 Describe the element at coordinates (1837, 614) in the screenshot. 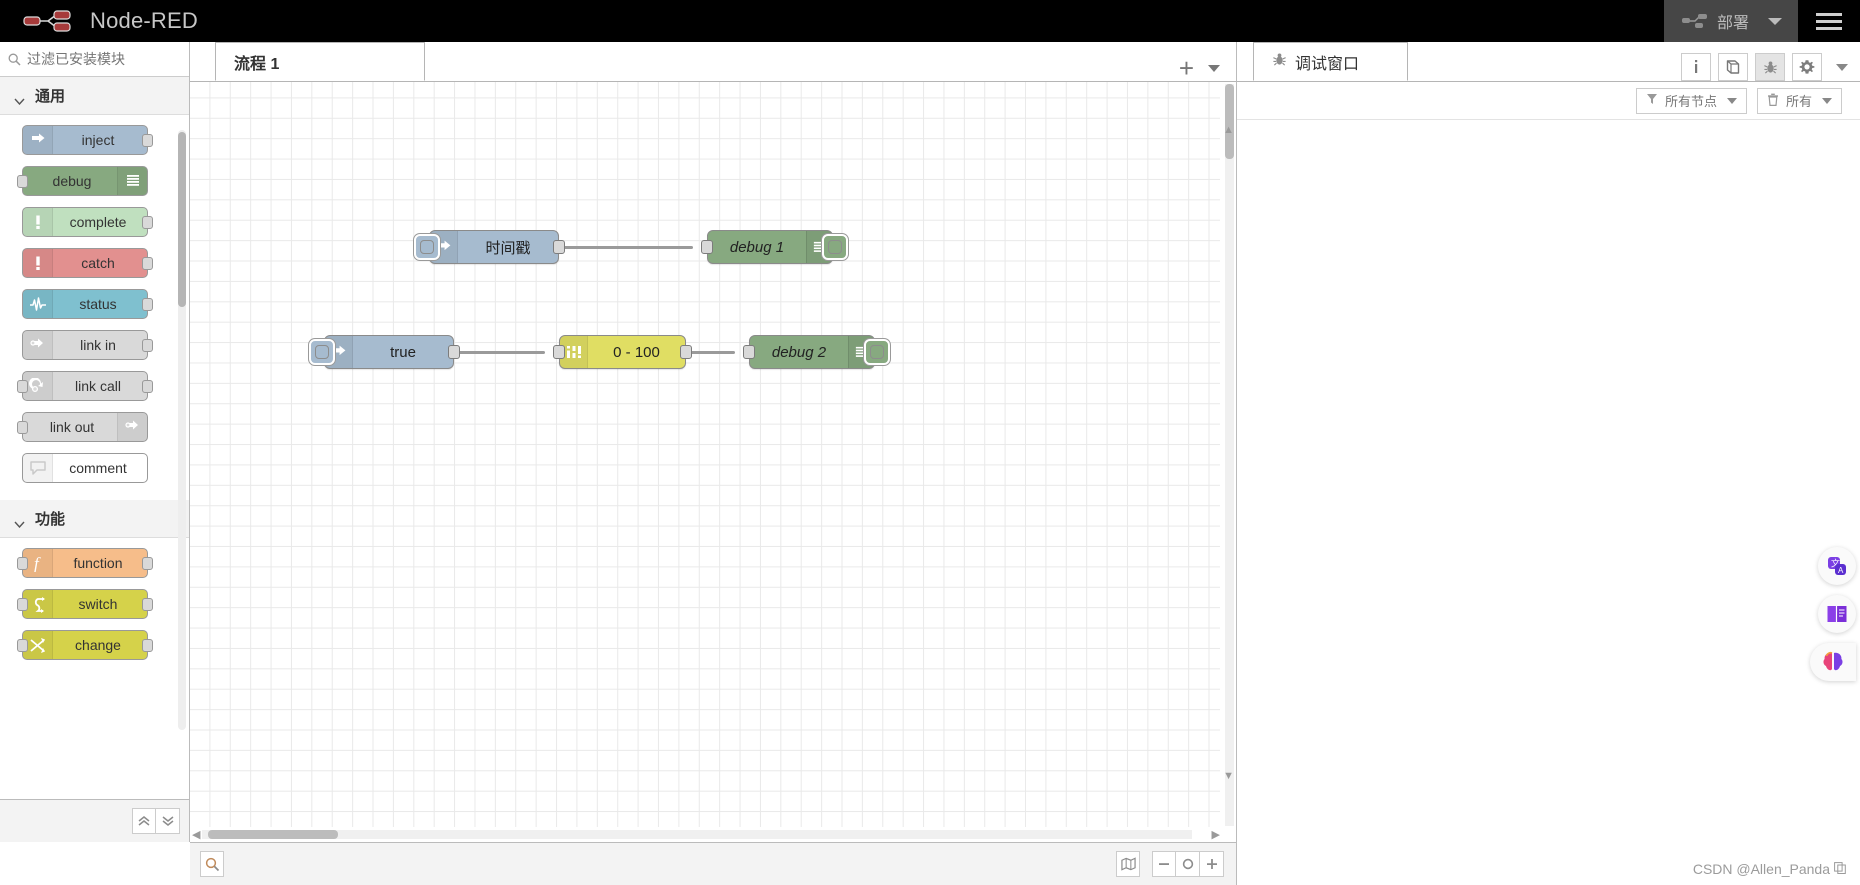

I see `dictionary-book-icon` at that location.